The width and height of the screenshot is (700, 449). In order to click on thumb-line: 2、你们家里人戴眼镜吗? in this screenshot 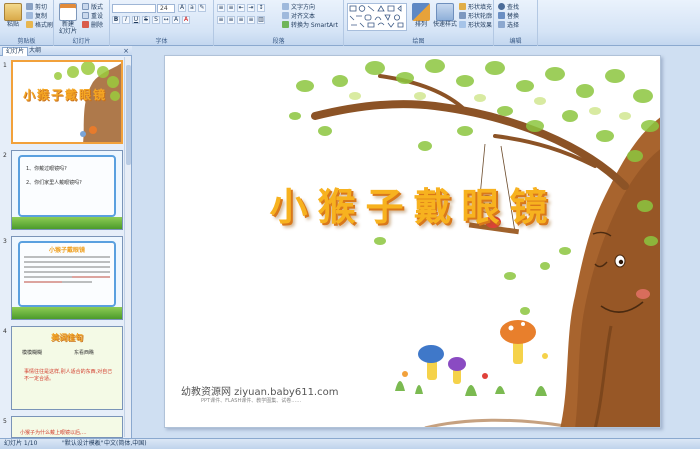, I will do `click(54, 183)`.